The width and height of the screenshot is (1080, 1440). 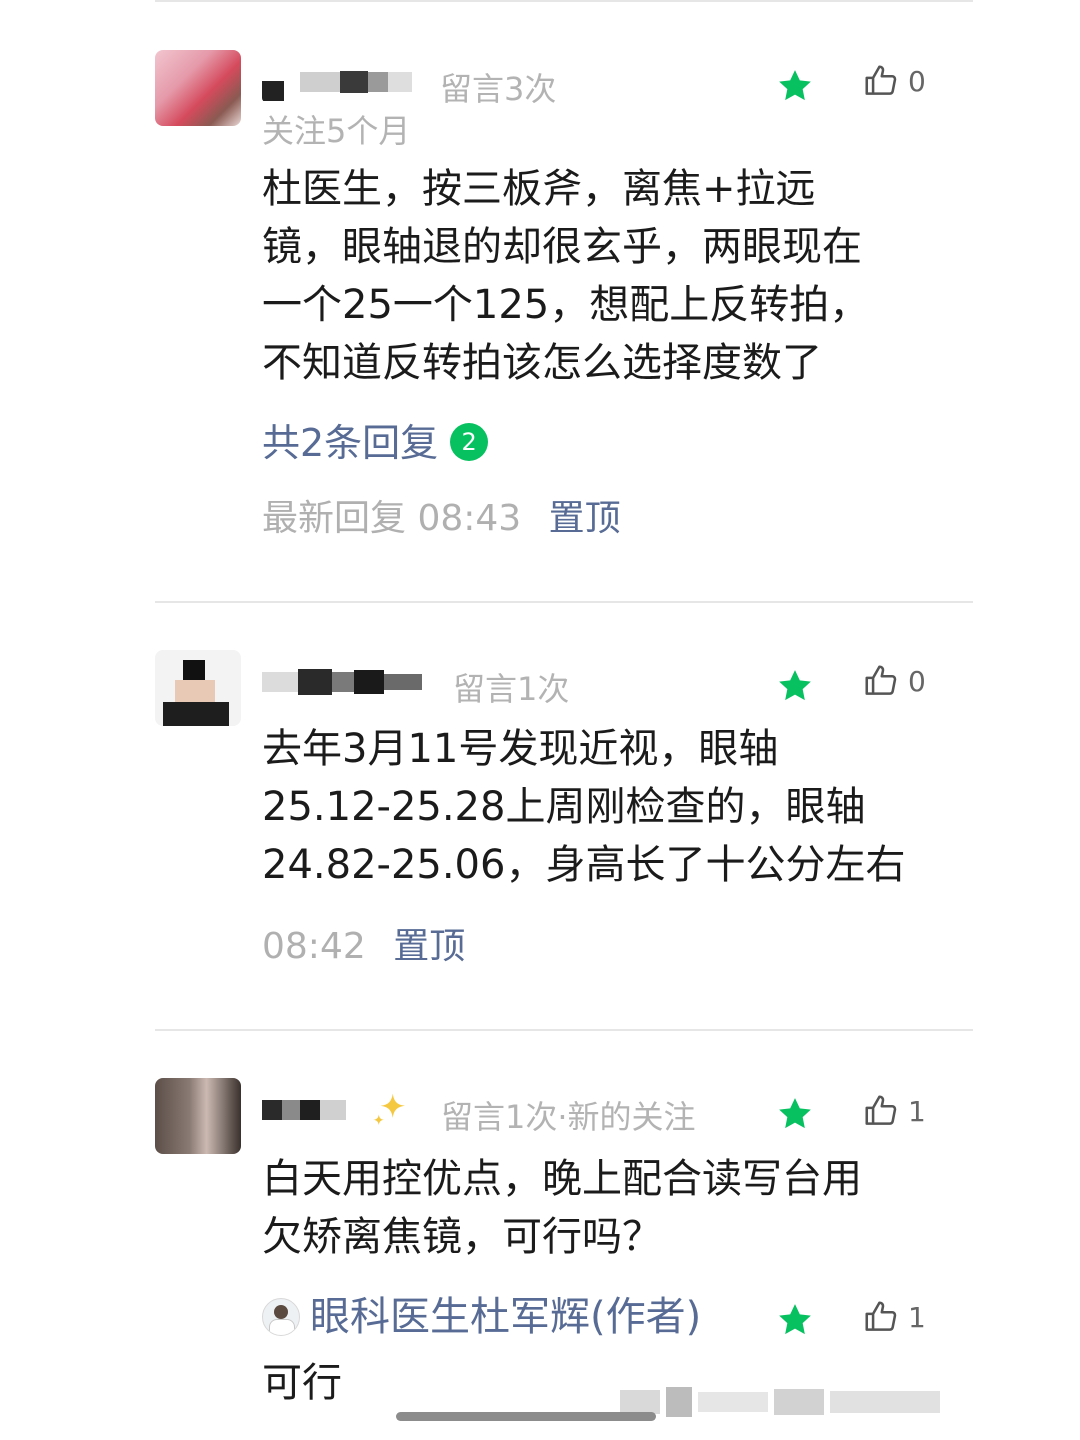 What do you see at coordinates (462, 1237) in the screenshot?
I see `comment-line: 欠矫离焦镜，可行吗？` at bounding box center [462, 1237].